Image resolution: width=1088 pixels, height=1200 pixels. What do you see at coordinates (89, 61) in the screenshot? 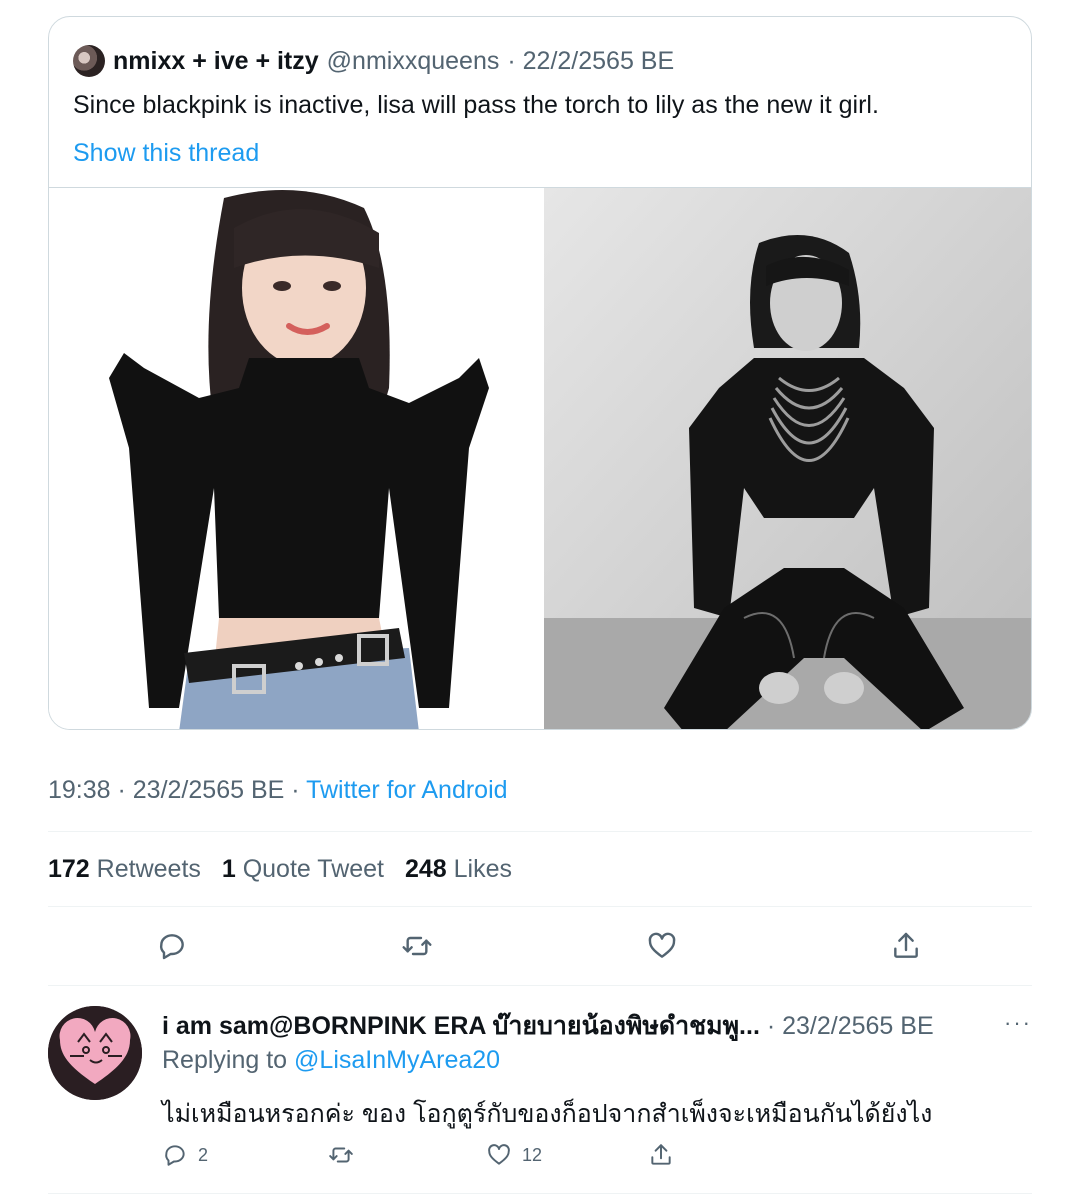
I see `quoted-author-avatar` at bounding box center [89, 61].